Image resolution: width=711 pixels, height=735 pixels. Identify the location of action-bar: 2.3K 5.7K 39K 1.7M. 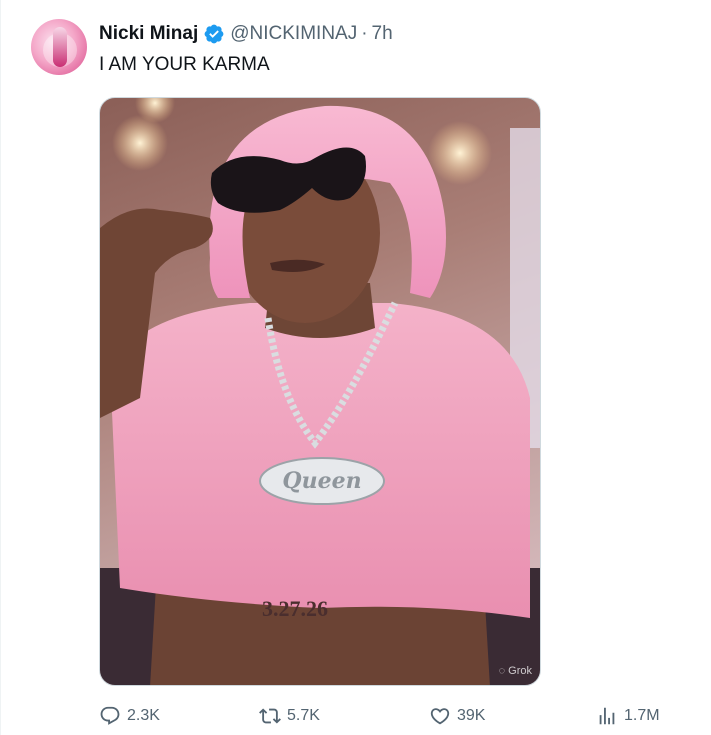
(399, 718).